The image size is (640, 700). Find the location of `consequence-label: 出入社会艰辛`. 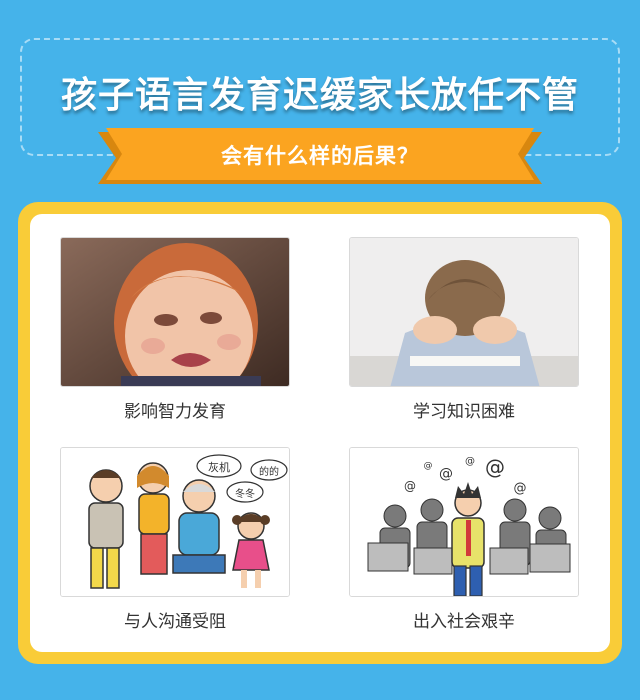

consequence-label: 出入社会艰辛 is located at coordinates (464, 622).